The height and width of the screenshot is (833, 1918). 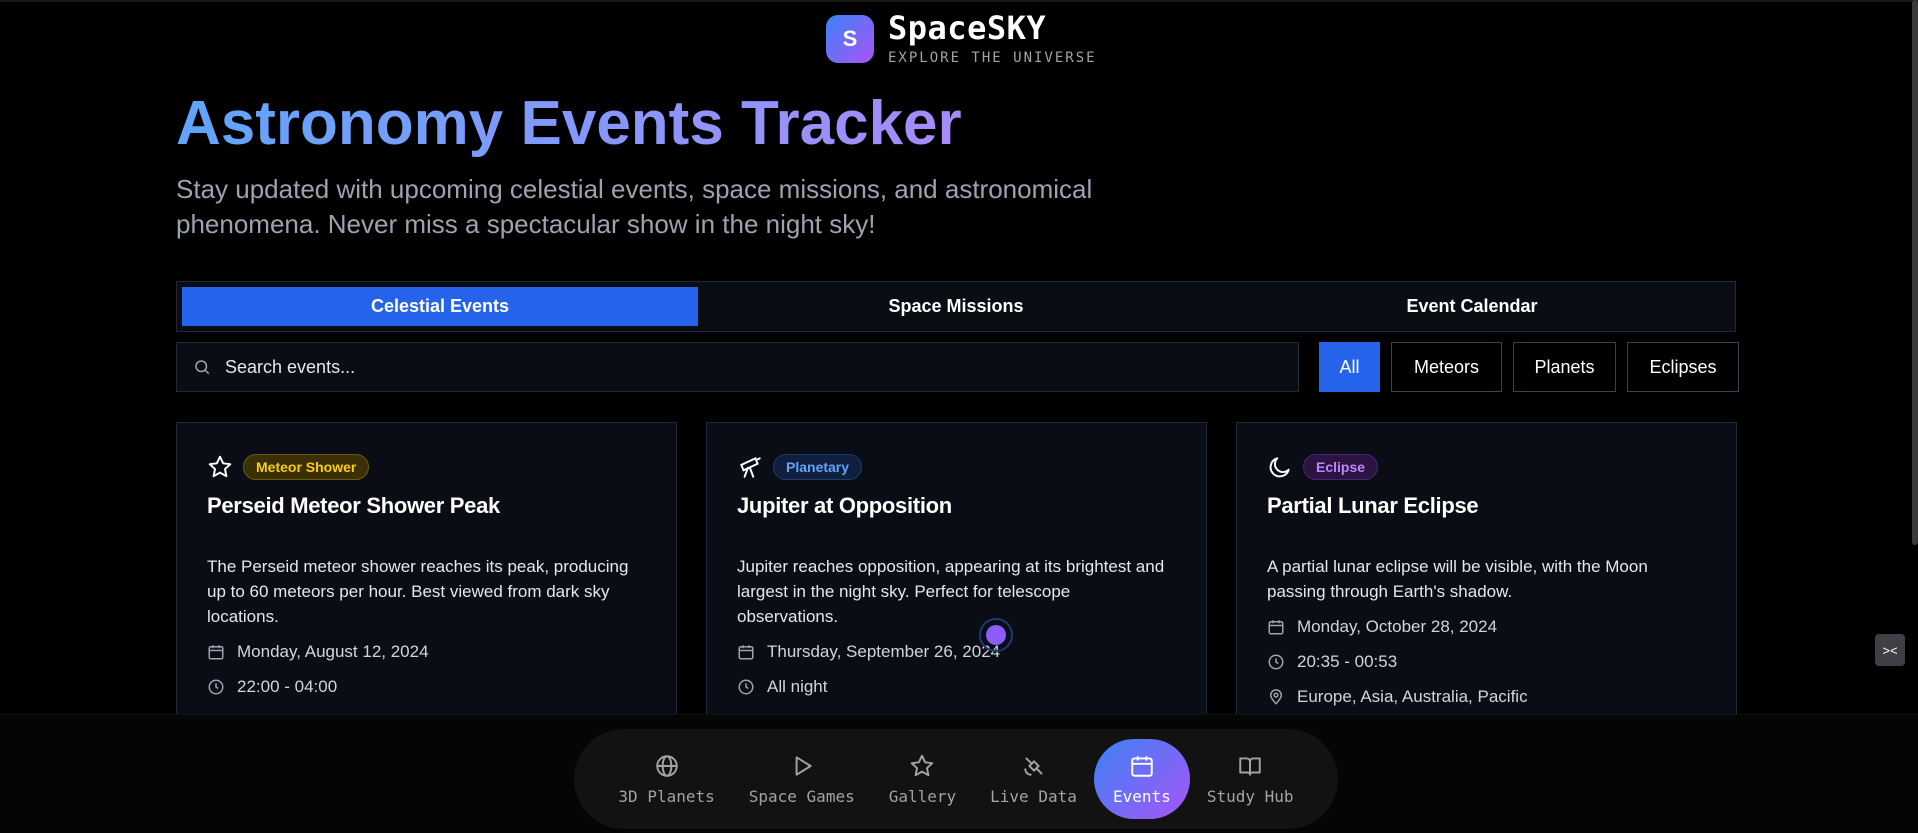 I want to click on side-widget-icon: ><, so click(x=1890, y=650).